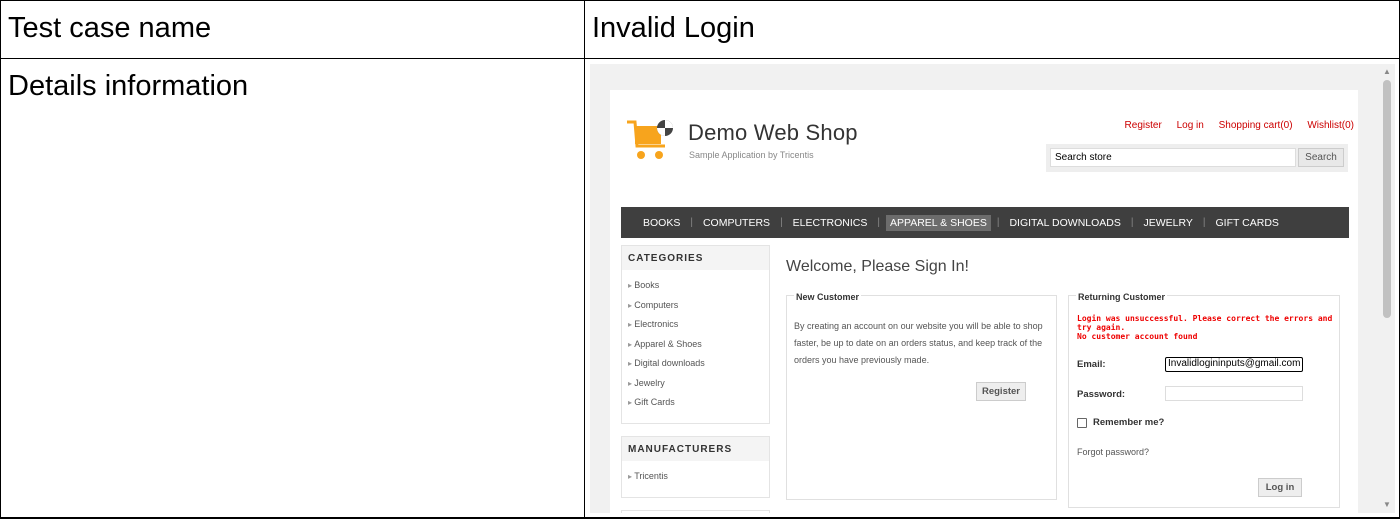 The height and width of the screenshot is (519, 1400). I want to click on category-item: Digital downloads, so click(695, 364).